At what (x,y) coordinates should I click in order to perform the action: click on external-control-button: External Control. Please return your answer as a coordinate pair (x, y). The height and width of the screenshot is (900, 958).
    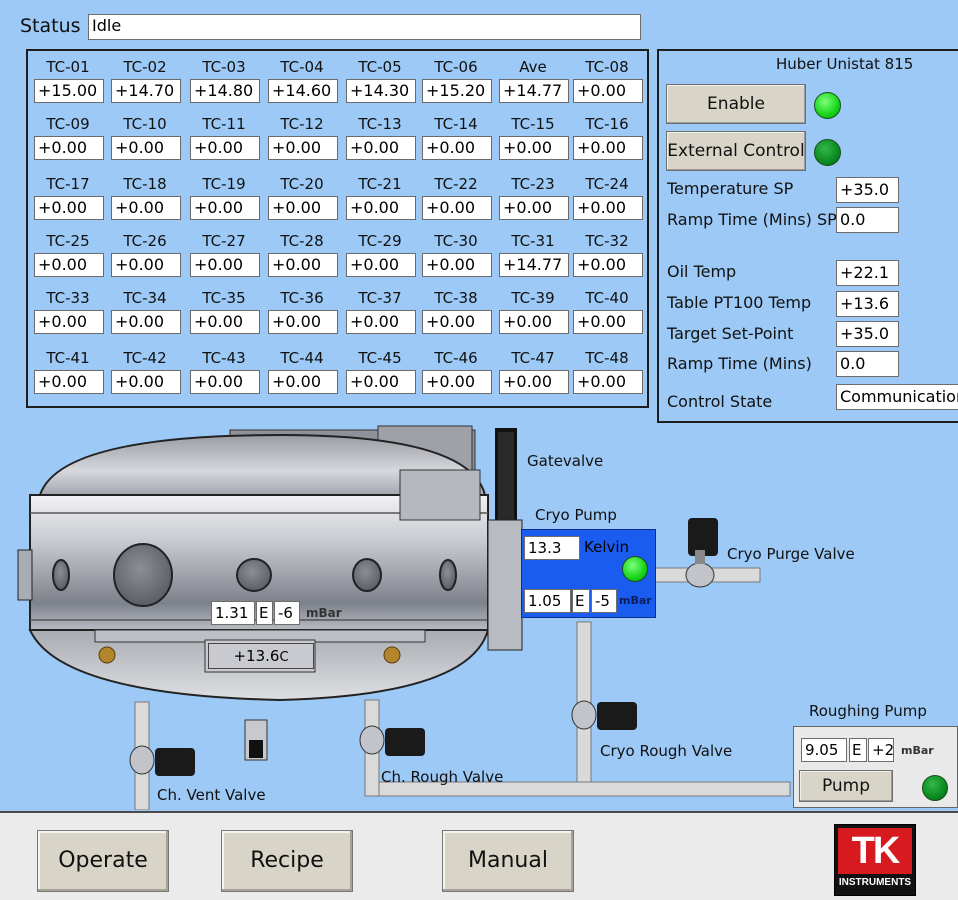
    Looking at the image, I should click on (736, 151).